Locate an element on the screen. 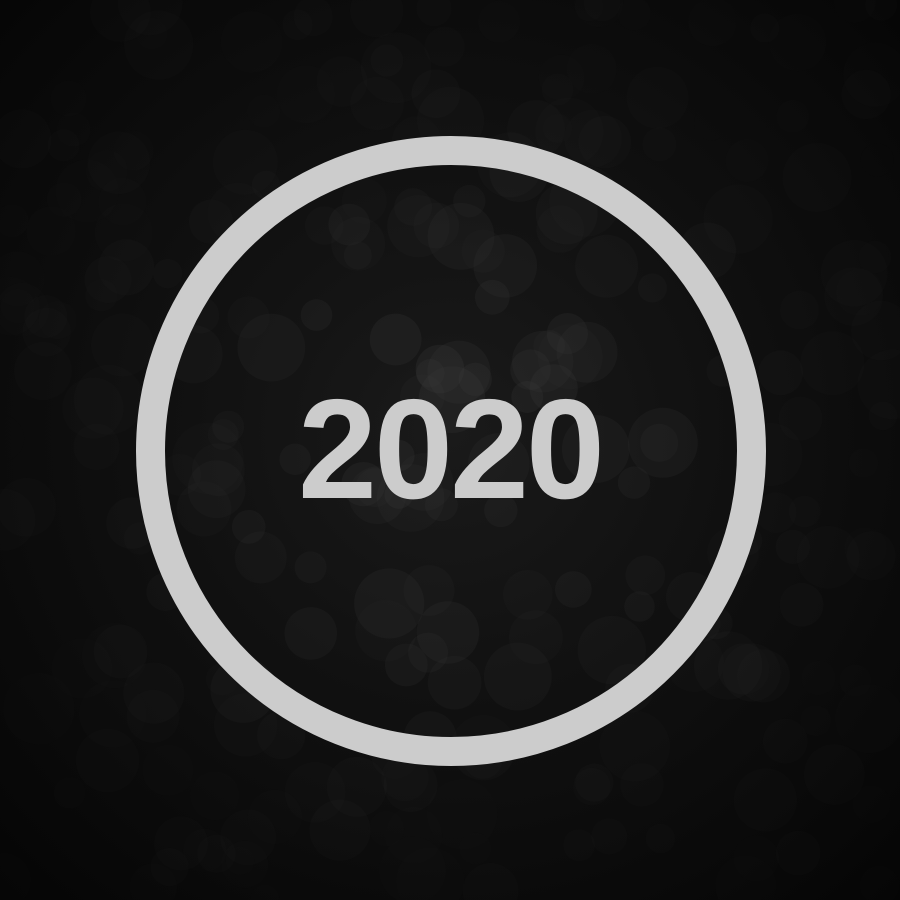  year-label: 2020 is located at coordinates (451, 449).